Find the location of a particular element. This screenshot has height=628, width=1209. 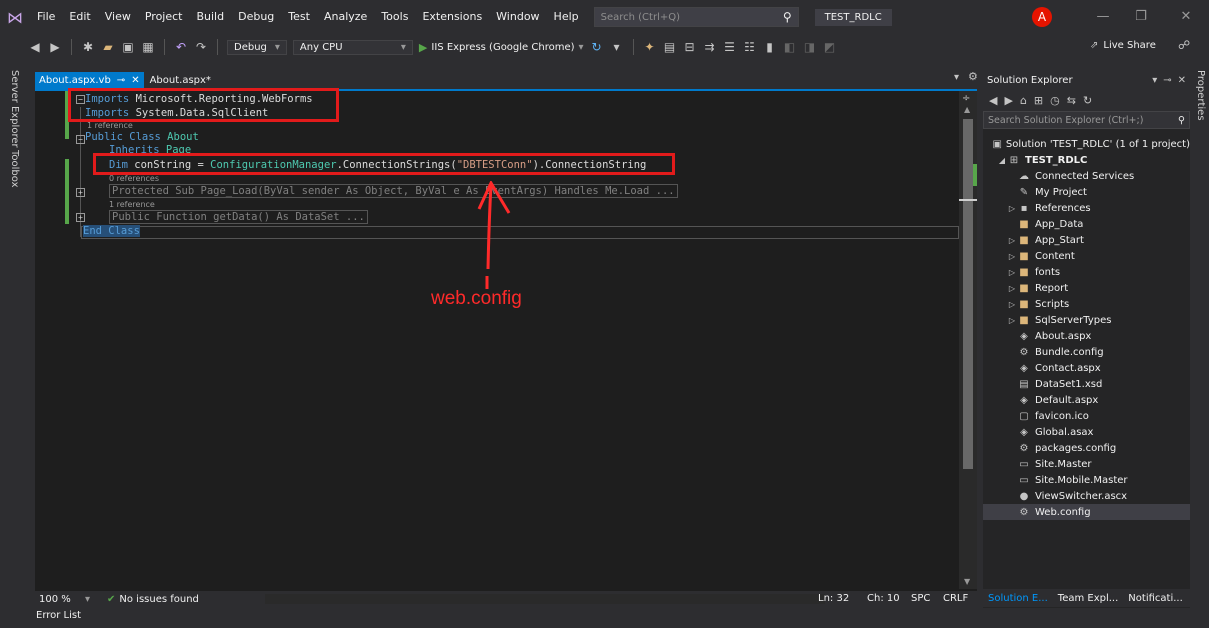

sync-icon: ⇆ is located at coordinates (1071, 100).